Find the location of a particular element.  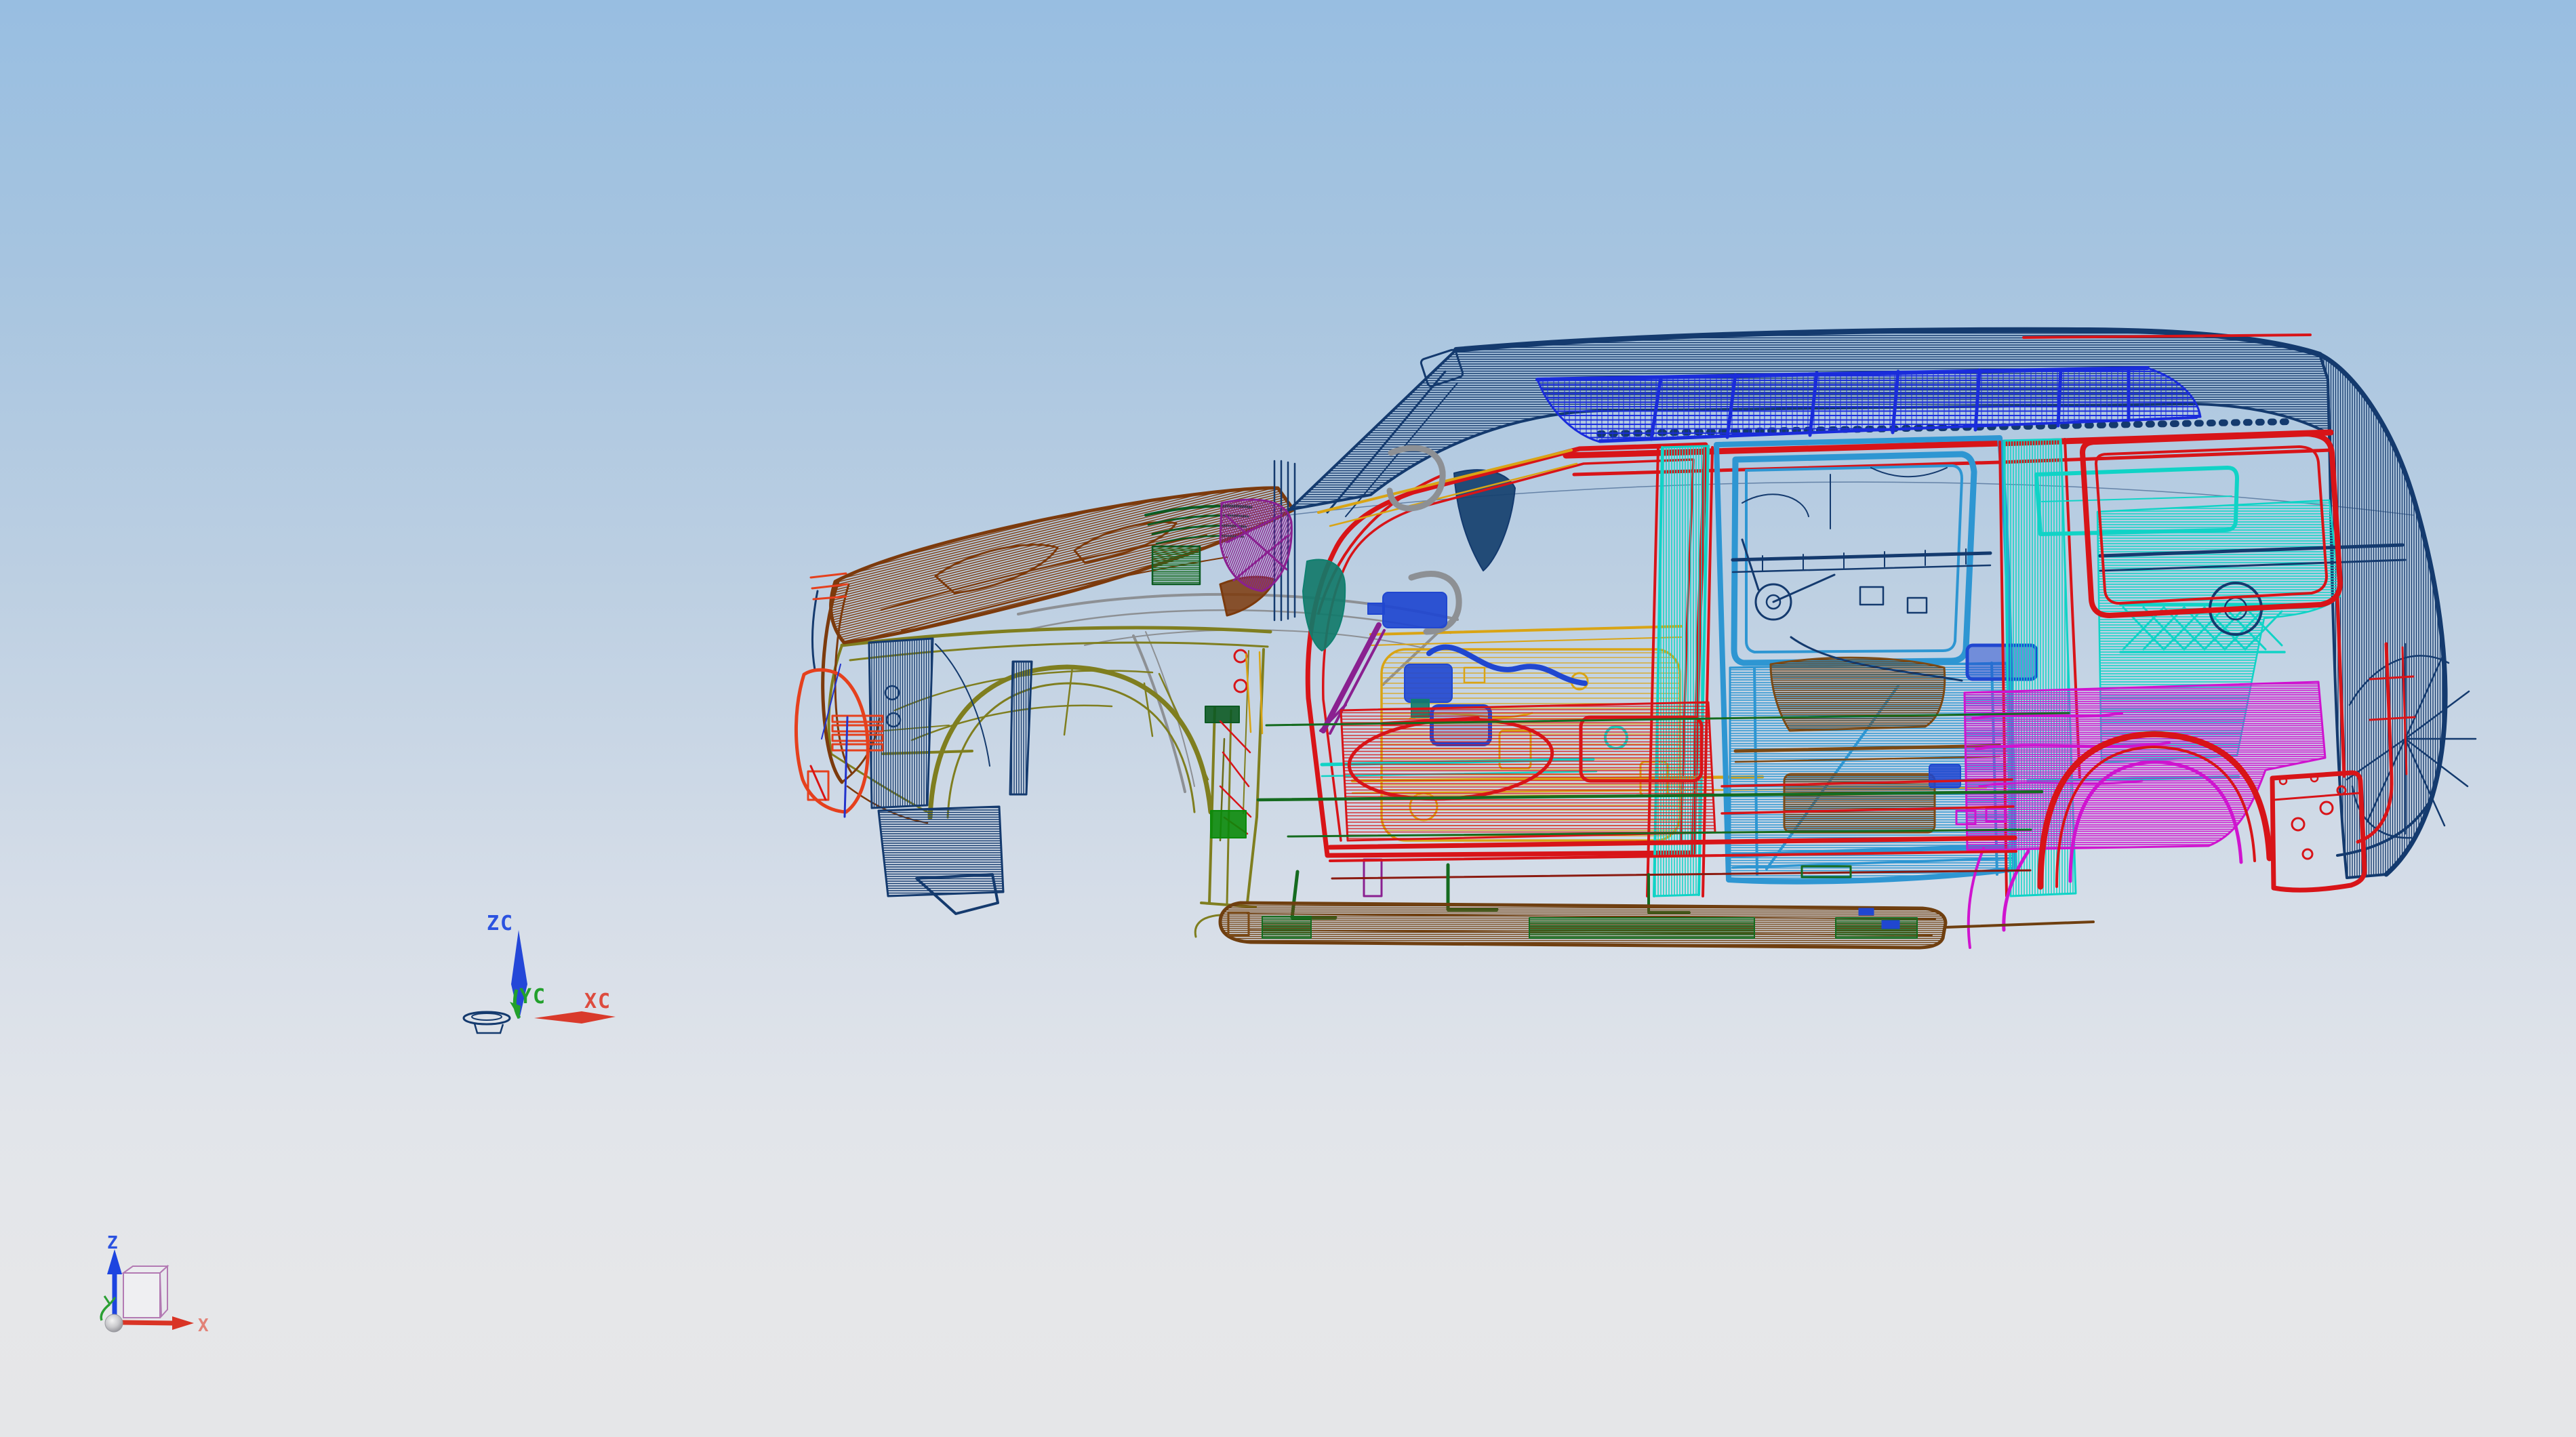

view-cube is located at coordinates (145, 1291).